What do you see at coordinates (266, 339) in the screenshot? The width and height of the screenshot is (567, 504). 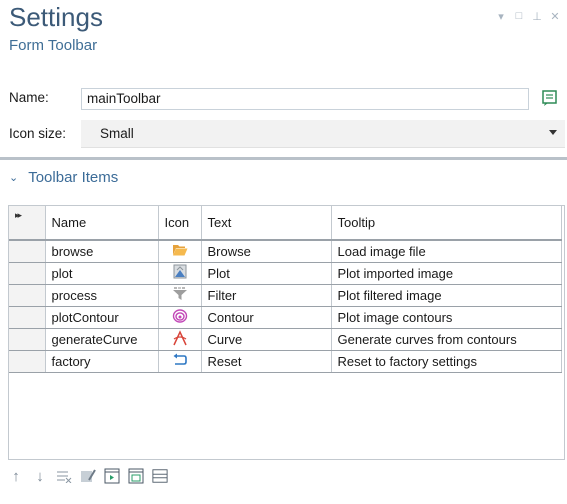 I see `row-text: Curve` at bounding box center [266, 339].